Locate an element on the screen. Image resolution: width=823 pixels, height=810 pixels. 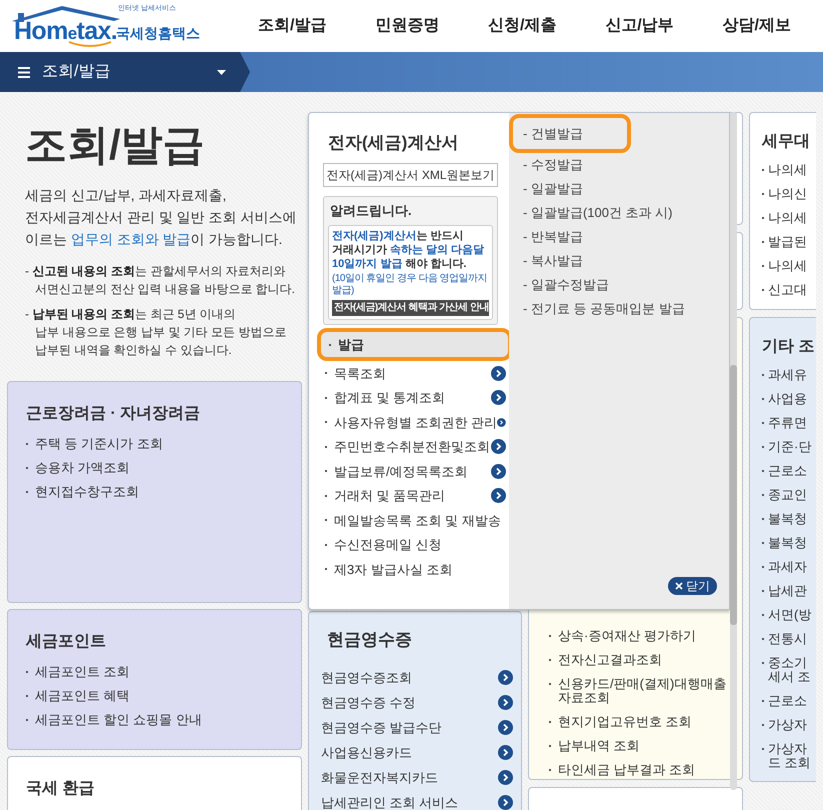
menu-item: 메일발송목록 조회 및 재발송 is located at coordinates (414, 520).